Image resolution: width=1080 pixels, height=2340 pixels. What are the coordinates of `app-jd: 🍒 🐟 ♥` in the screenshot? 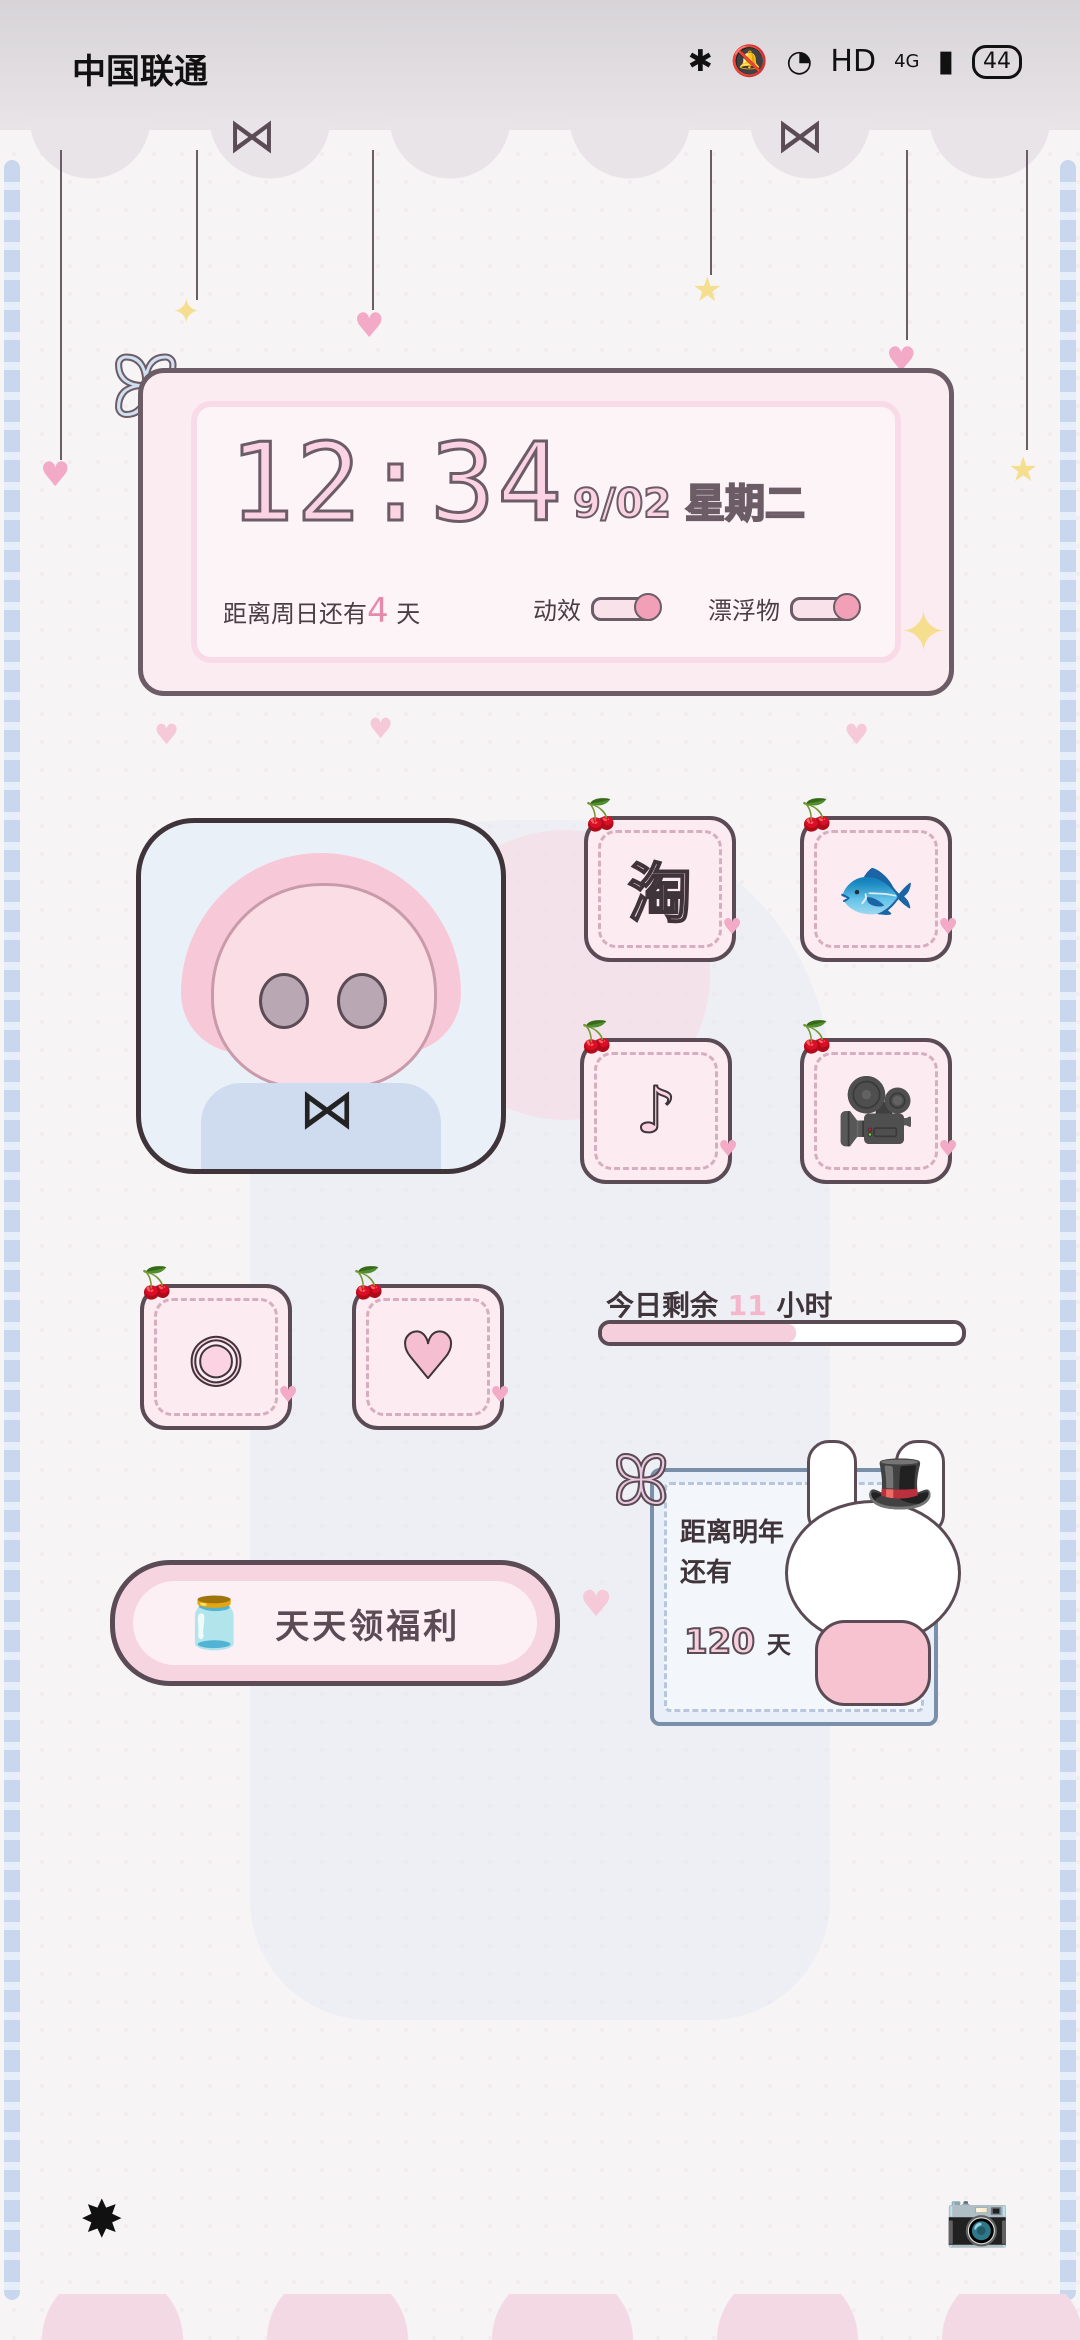 It's located at (878, 880).